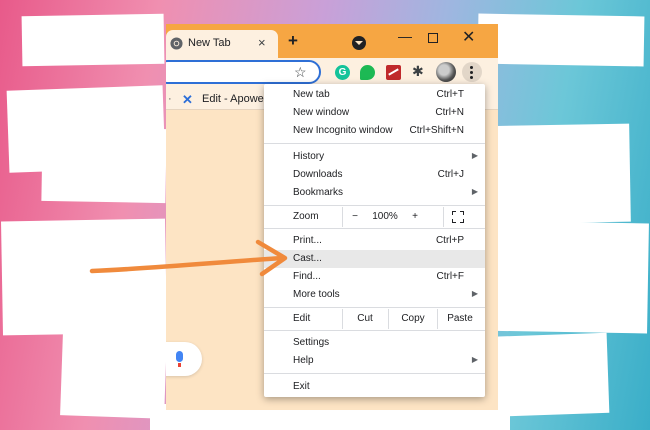 This screenshot has height=430, width=650. What do you see at coordinates (374, 113) in the screenshot?
I see `menu-item-new-window: New window Ctrl+N` at bounding box center [374, 113].